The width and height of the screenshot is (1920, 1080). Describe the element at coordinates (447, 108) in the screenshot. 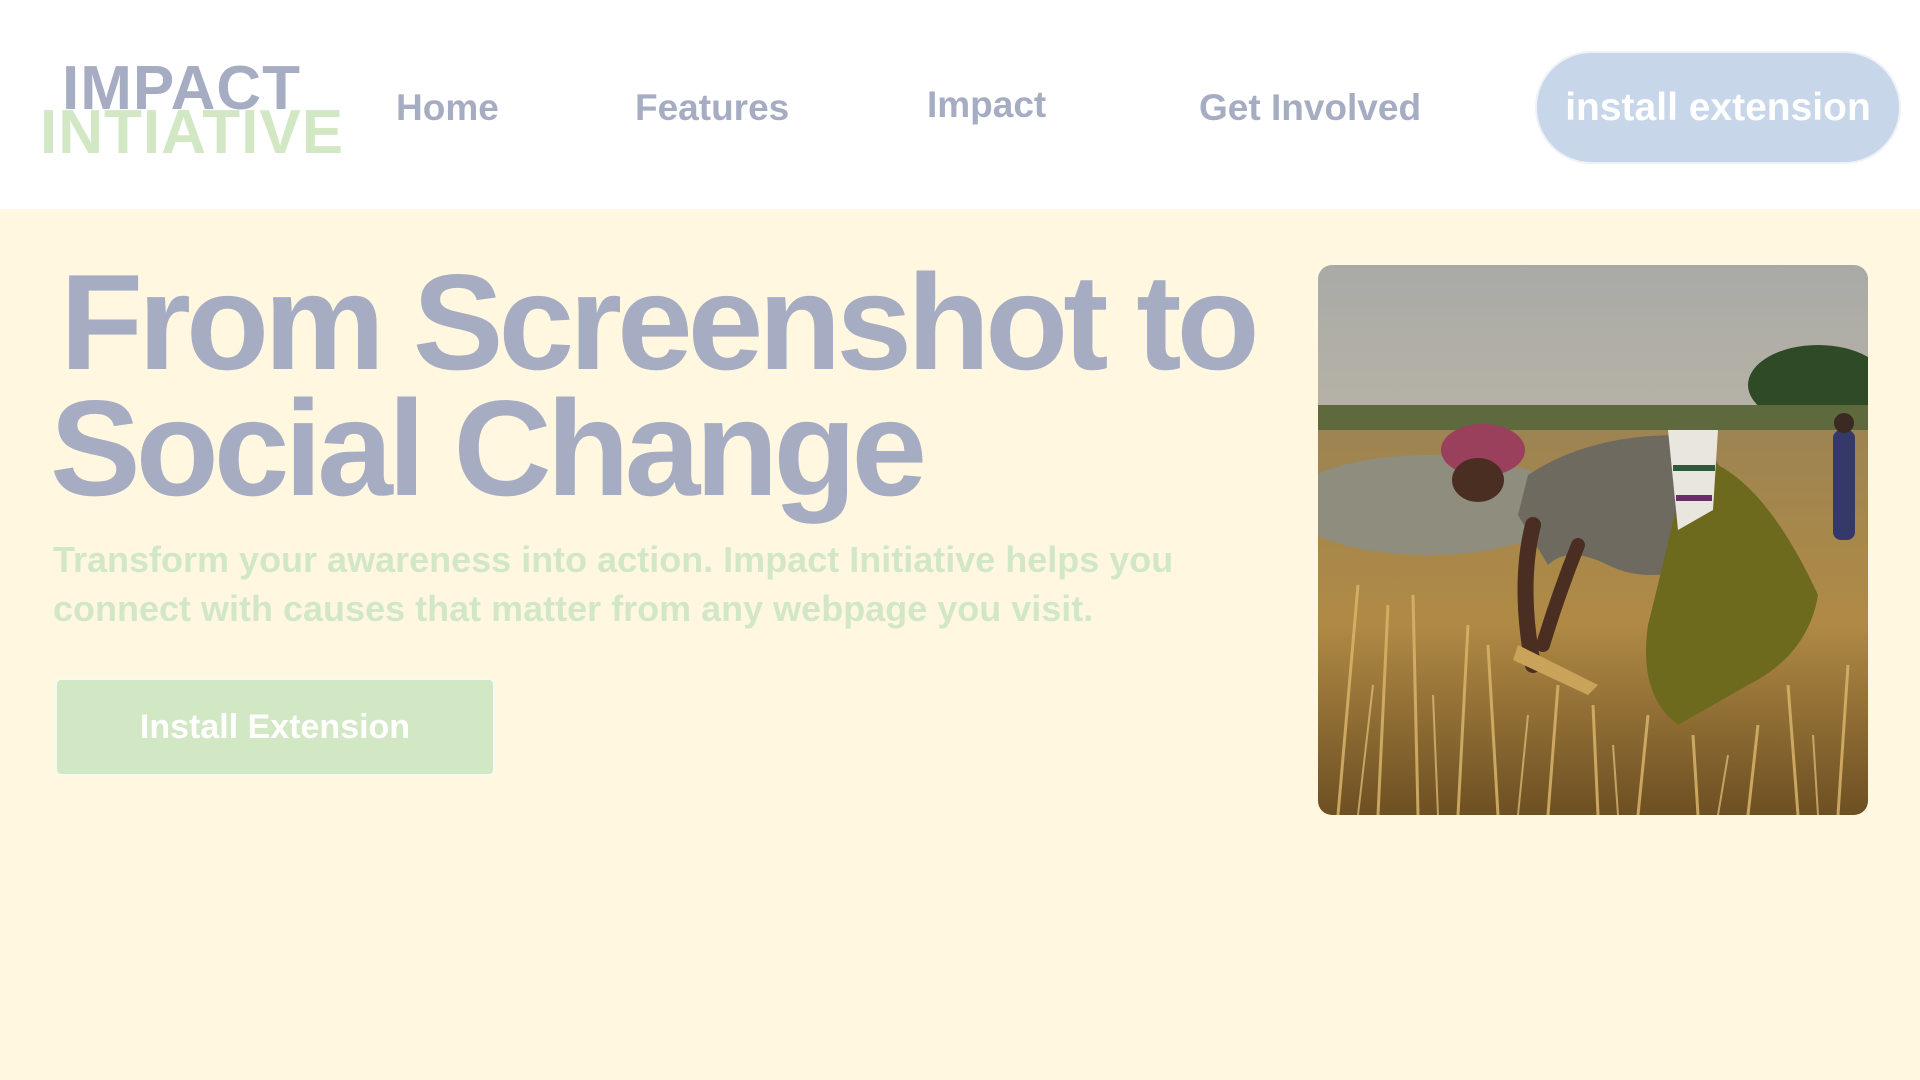

I see `nav-link-home: Home` at that location.